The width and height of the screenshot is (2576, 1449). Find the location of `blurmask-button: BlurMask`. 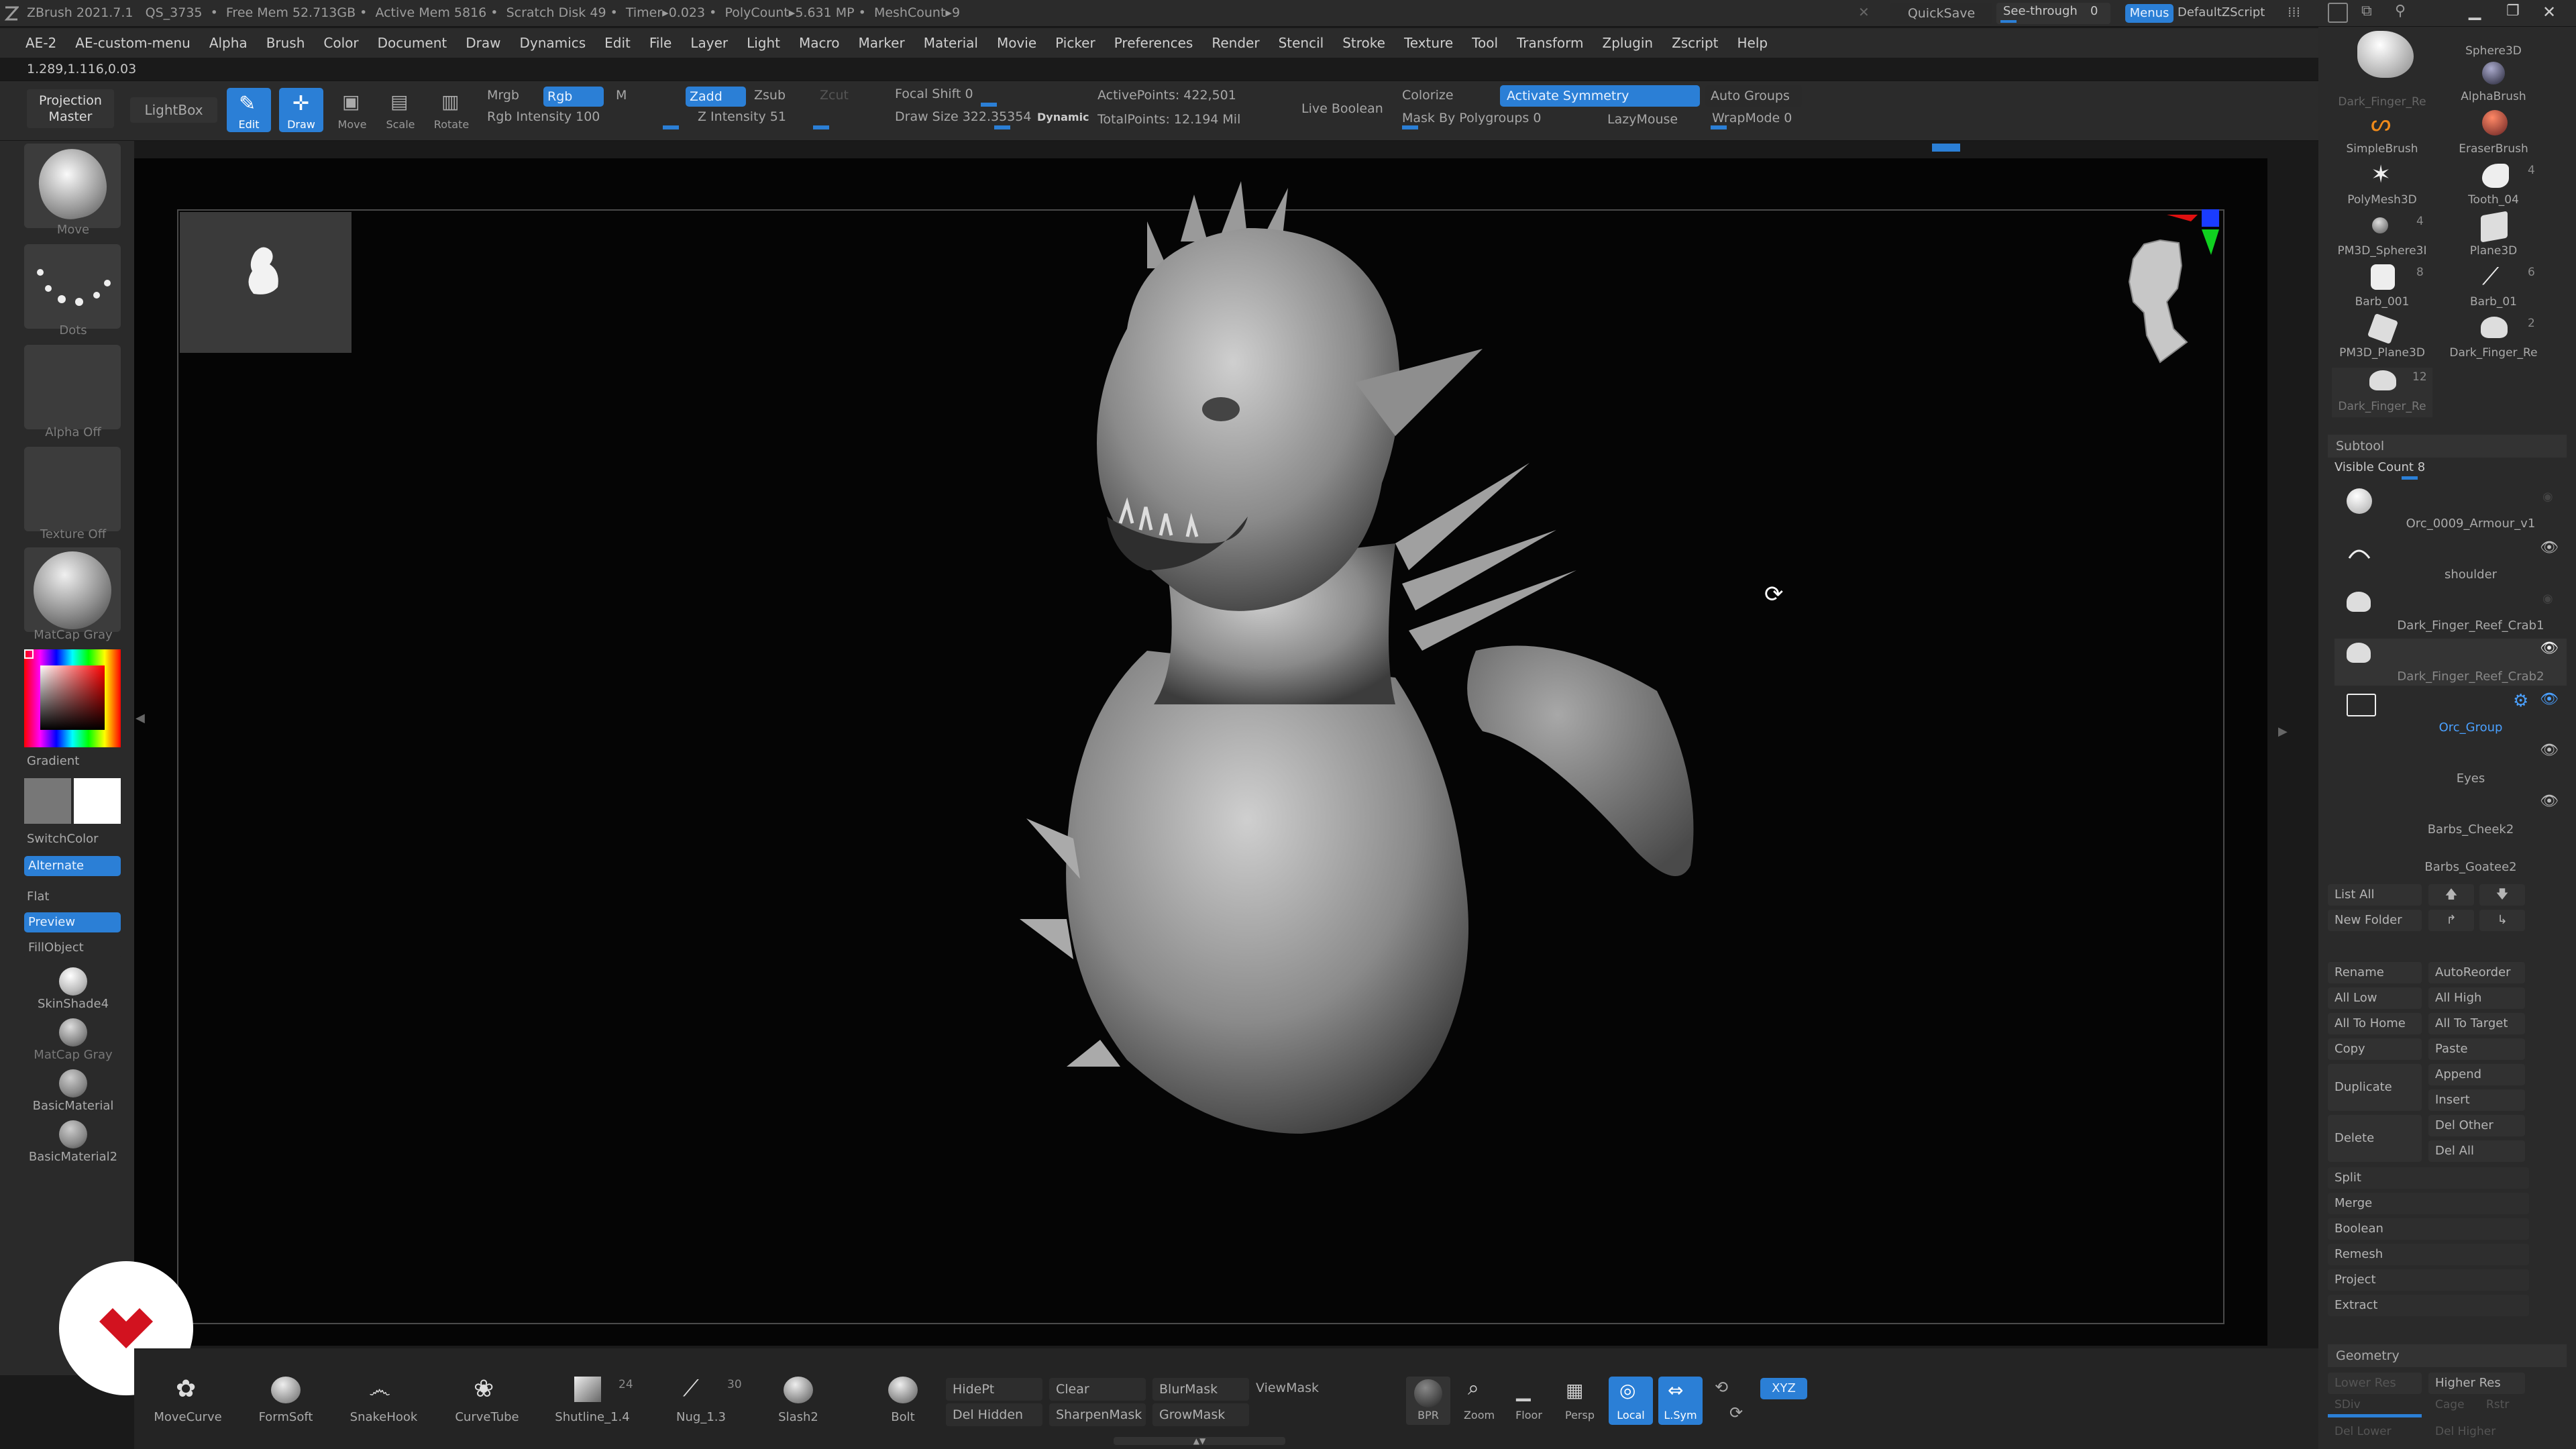

blurmask-button: BlurMask is located at coordinates (1200, 1389).